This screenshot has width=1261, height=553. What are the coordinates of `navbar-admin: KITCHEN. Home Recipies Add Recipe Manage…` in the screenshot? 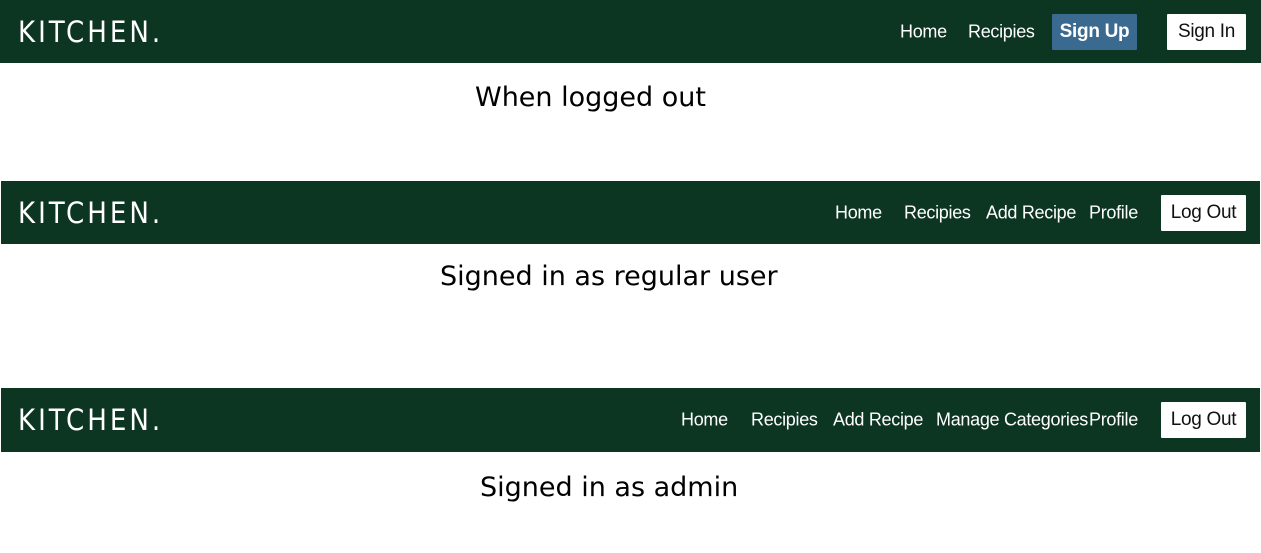 It's located at (630, 420).